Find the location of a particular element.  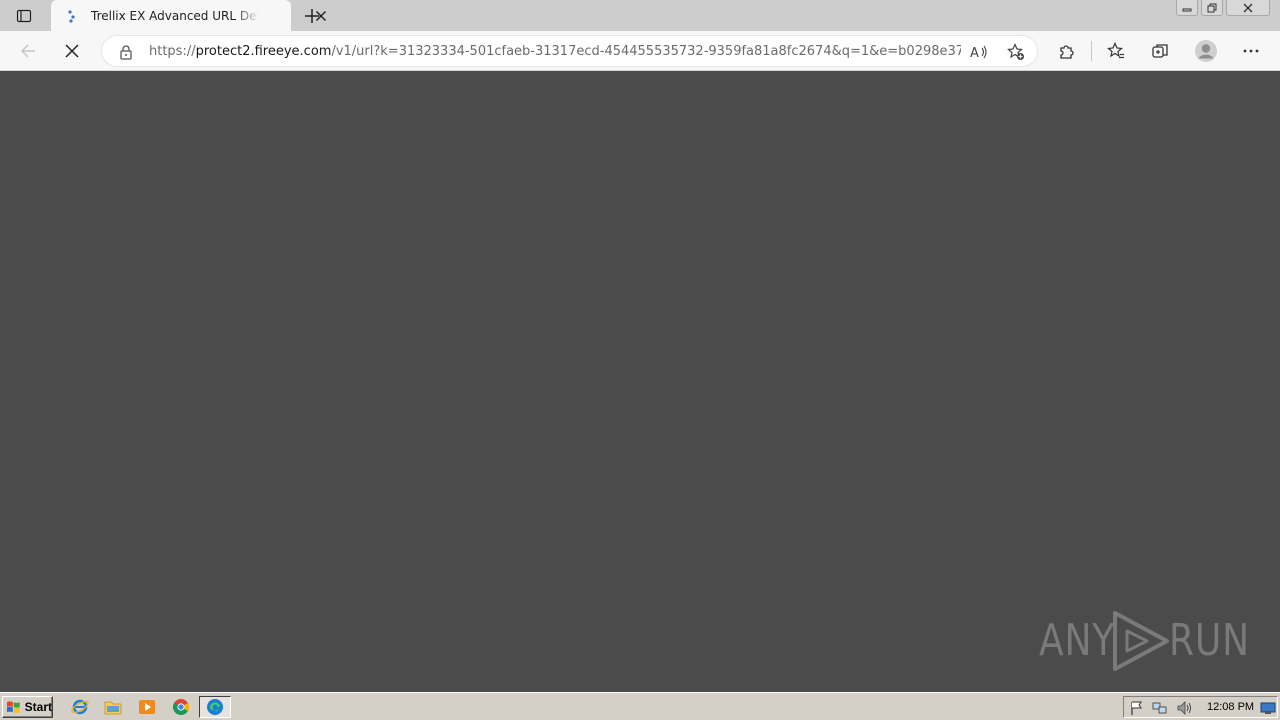

windows-logo-icon is located at coordinates (13, 707).